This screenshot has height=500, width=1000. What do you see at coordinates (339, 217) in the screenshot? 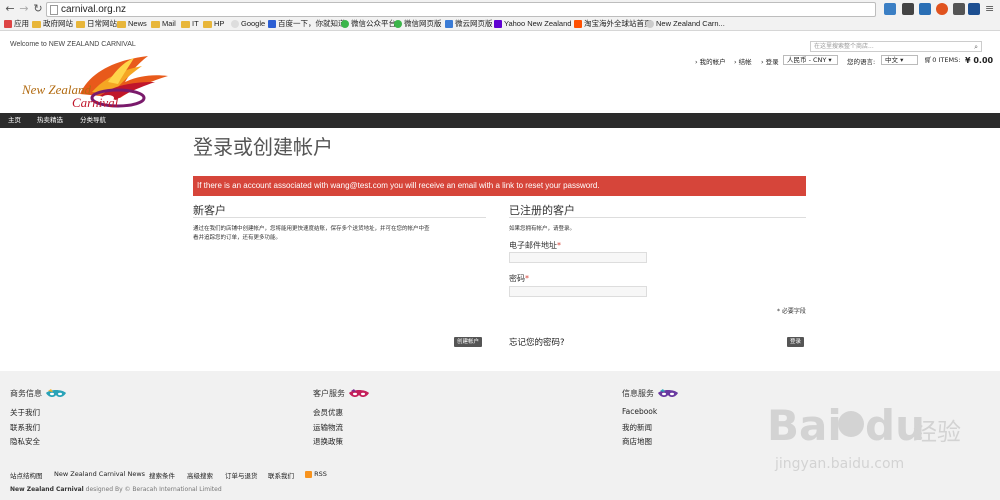
I see `divider` at bounding box center [339, 217].